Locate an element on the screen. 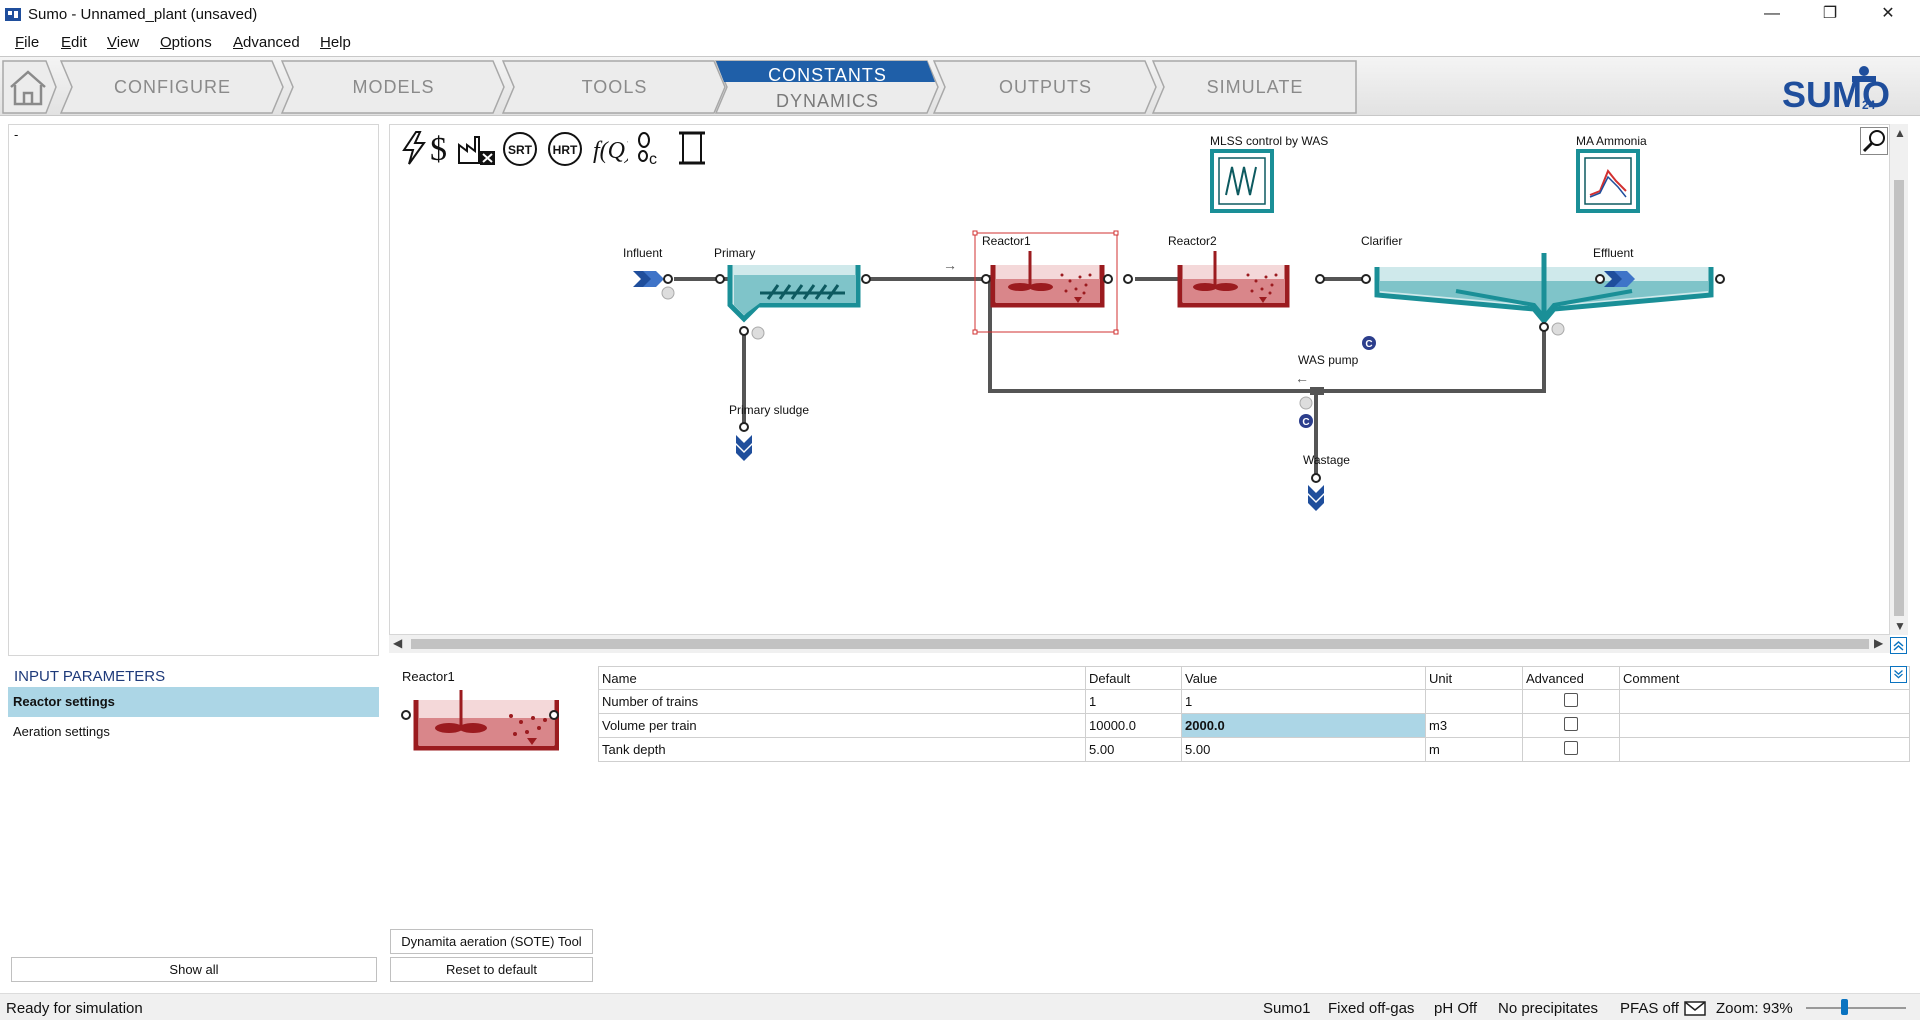 The height and width of the screenshot is (1020, 1920). secondary-clarifier-unit is located at coordinates (1543, 294).